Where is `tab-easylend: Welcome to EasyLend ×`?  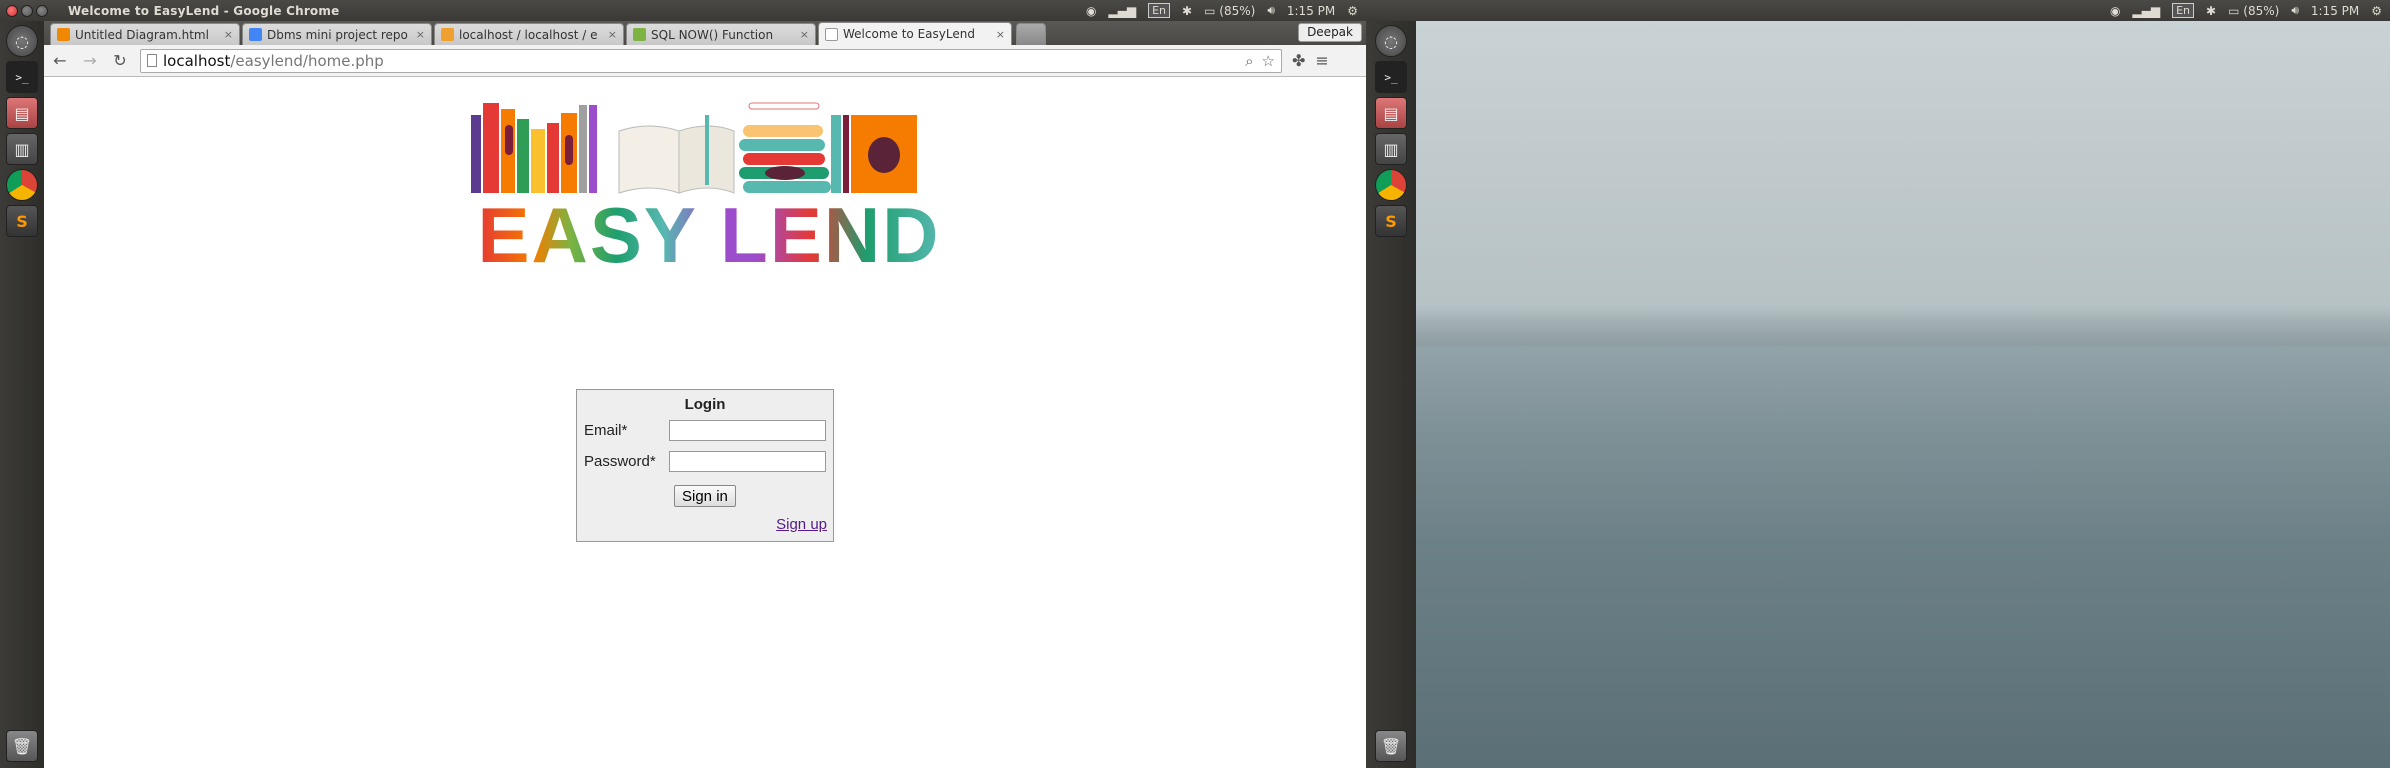 tab-easylend: Welcome to EasyLend × is located at coordinates (915, 33).